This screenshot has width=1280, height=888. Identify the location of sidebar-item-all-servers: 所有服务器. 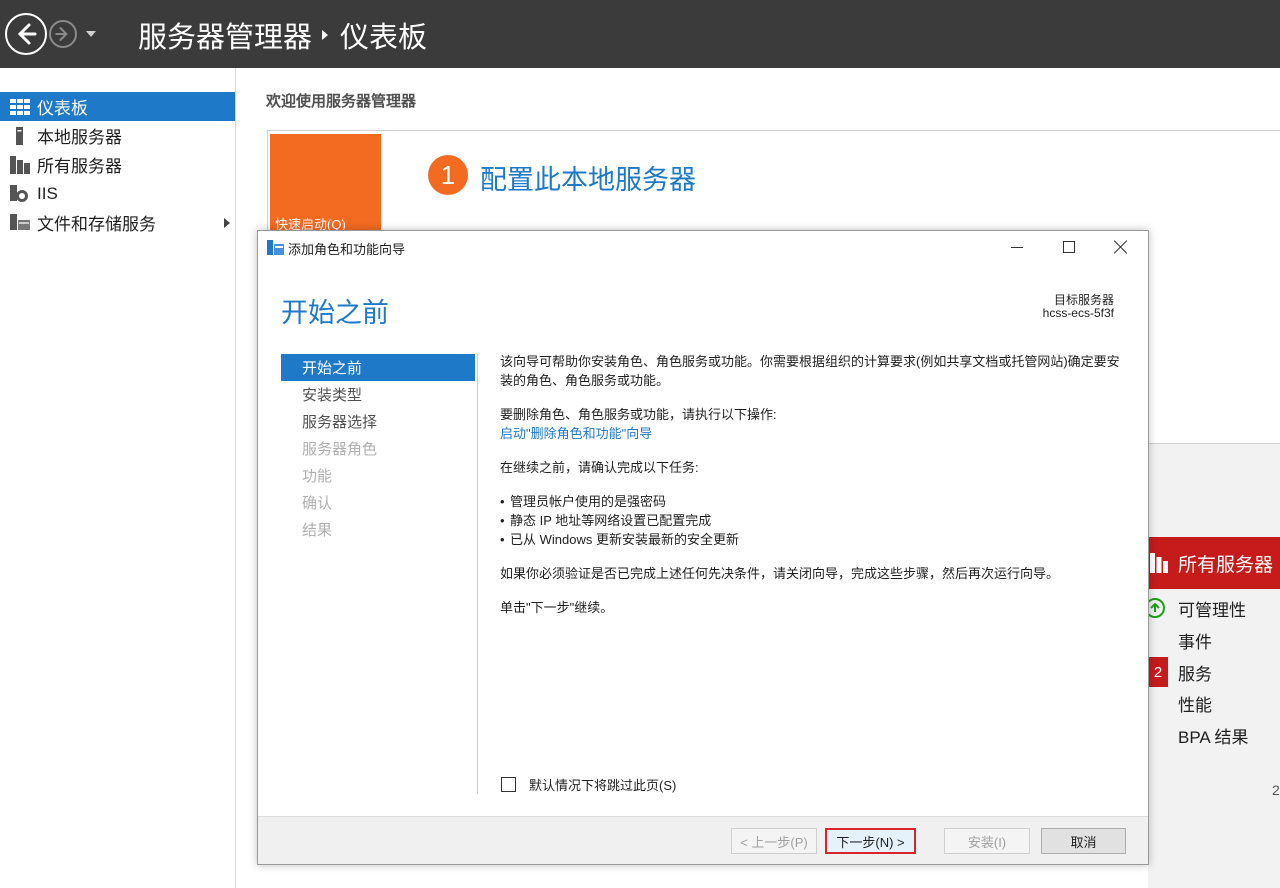
(117, 164).